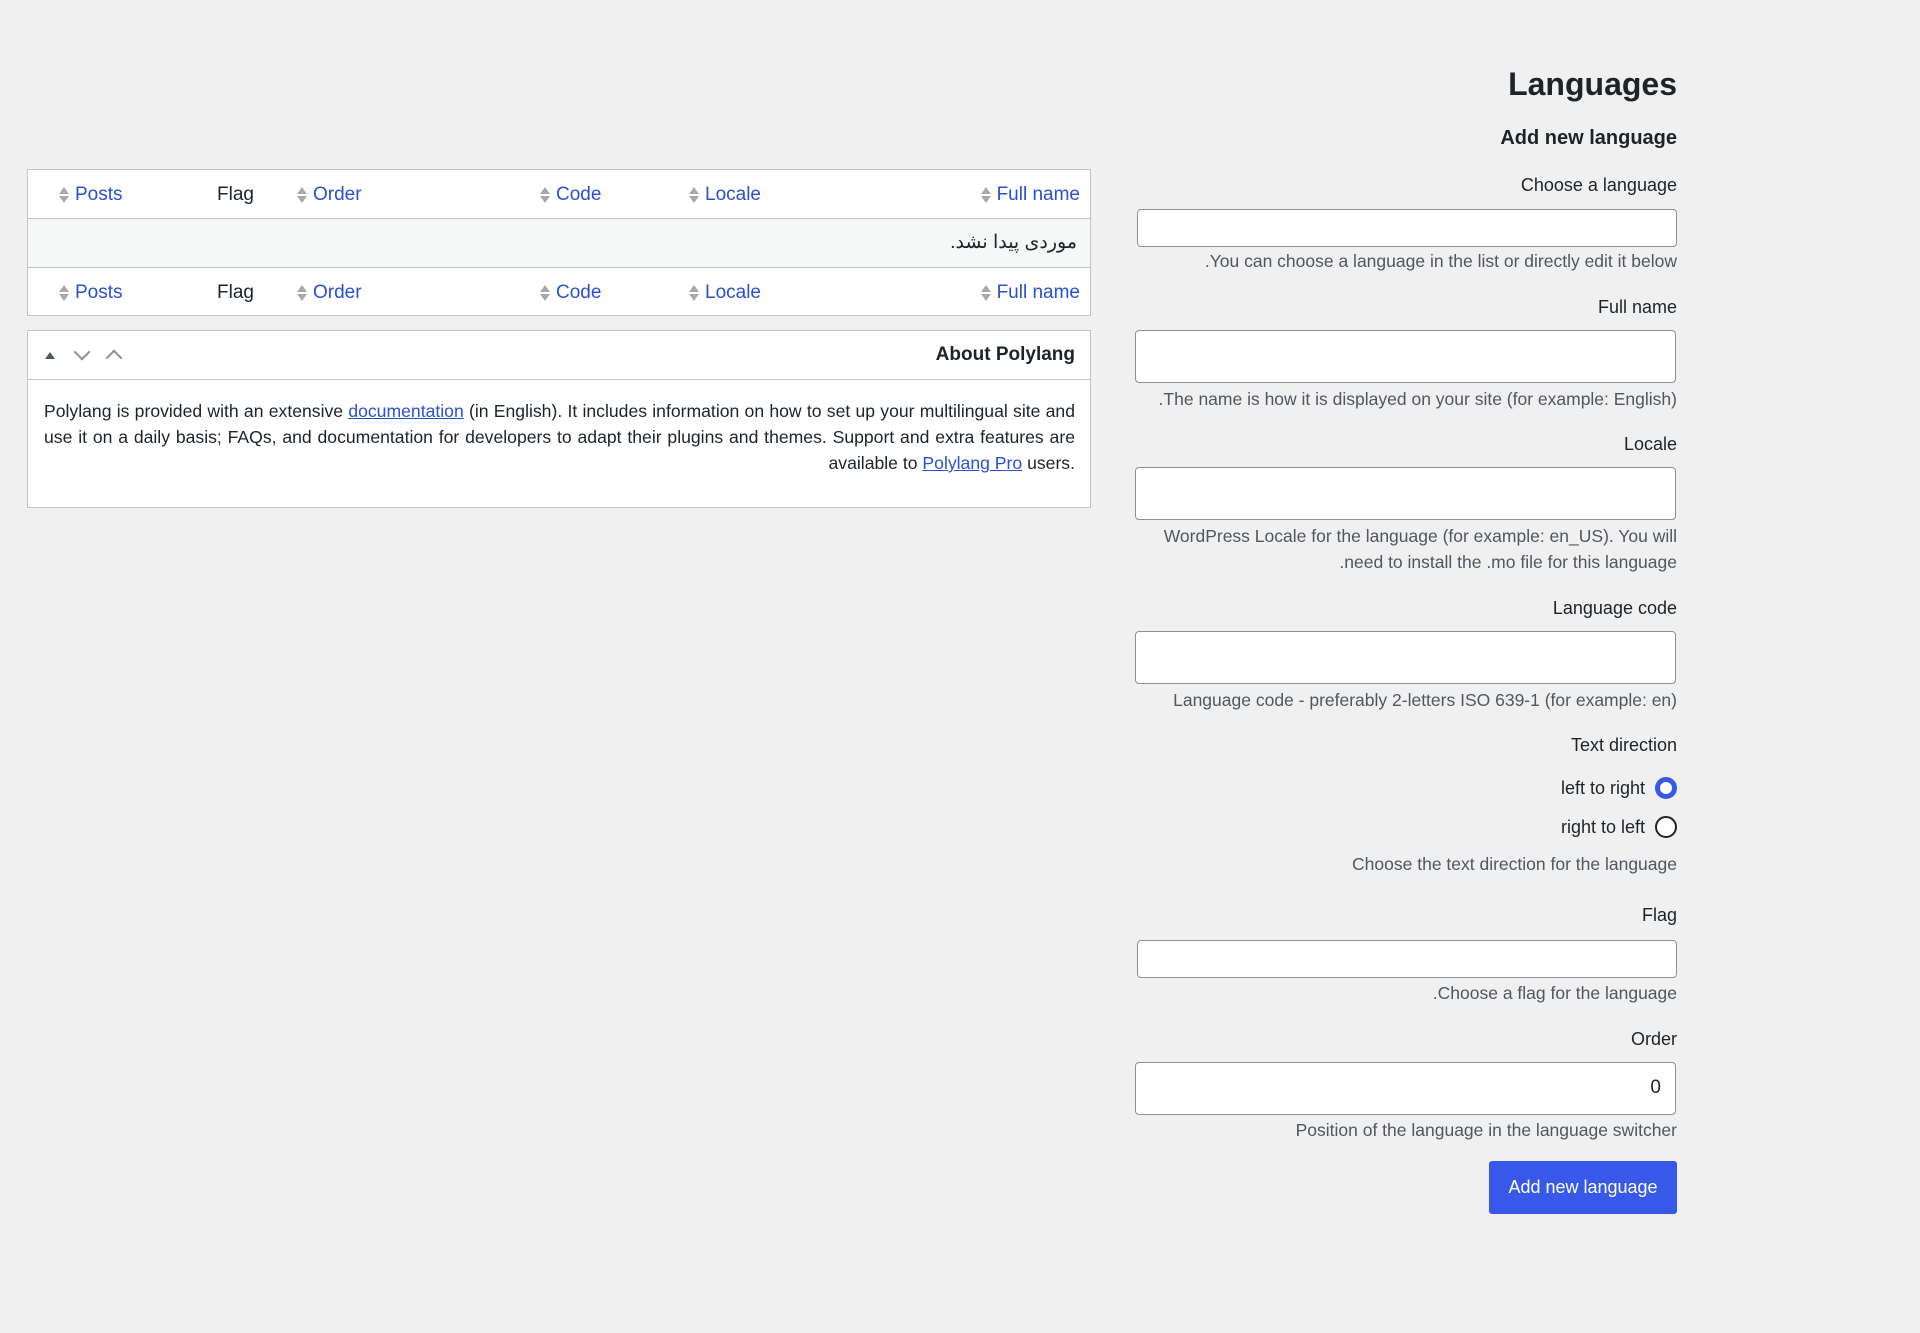  I want to click on column-full-name: Full name, so click(1030, 195).